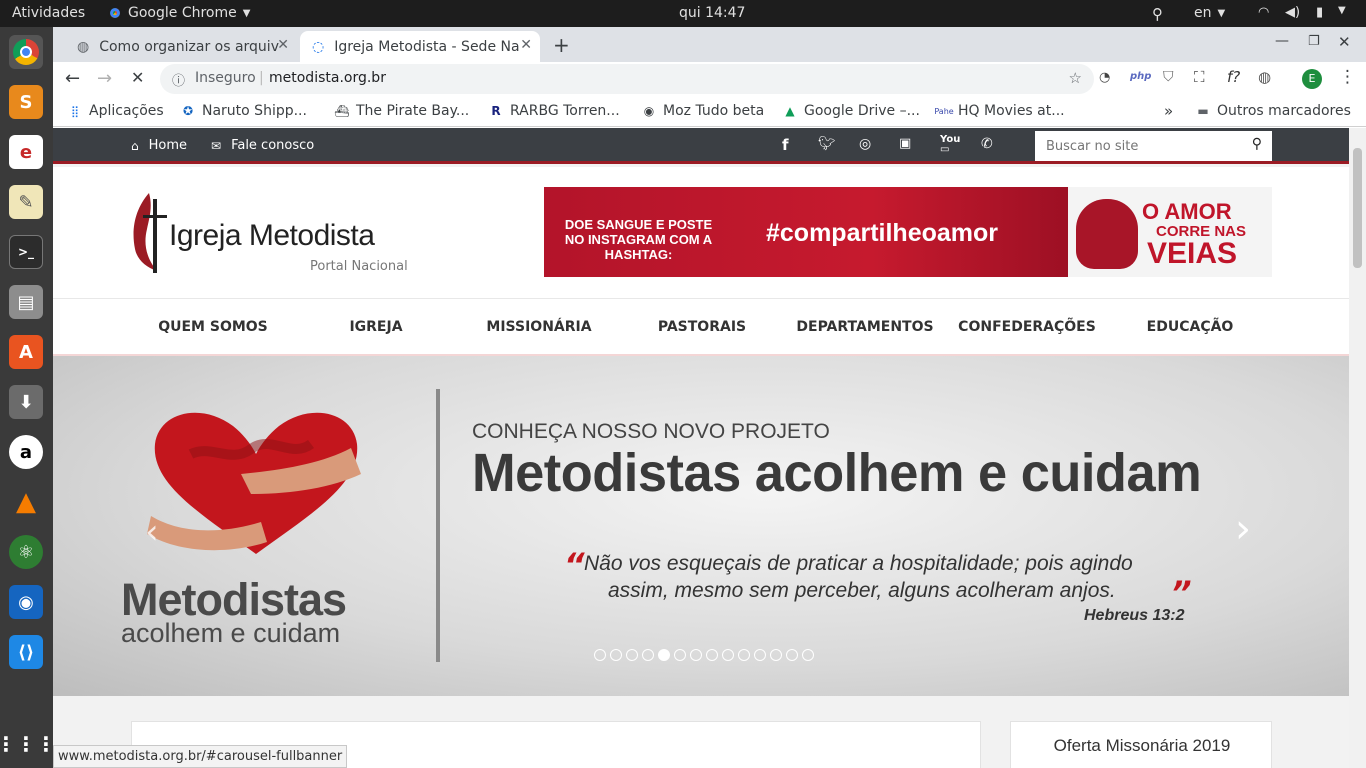 Image resolution: width=1366 pixels, height=768 pixels. What do you see at coordinates (115, 111) in the screenshot?
I see `bookmark-apps: ⣿ Aplicações` at bounding box center [115, 111].